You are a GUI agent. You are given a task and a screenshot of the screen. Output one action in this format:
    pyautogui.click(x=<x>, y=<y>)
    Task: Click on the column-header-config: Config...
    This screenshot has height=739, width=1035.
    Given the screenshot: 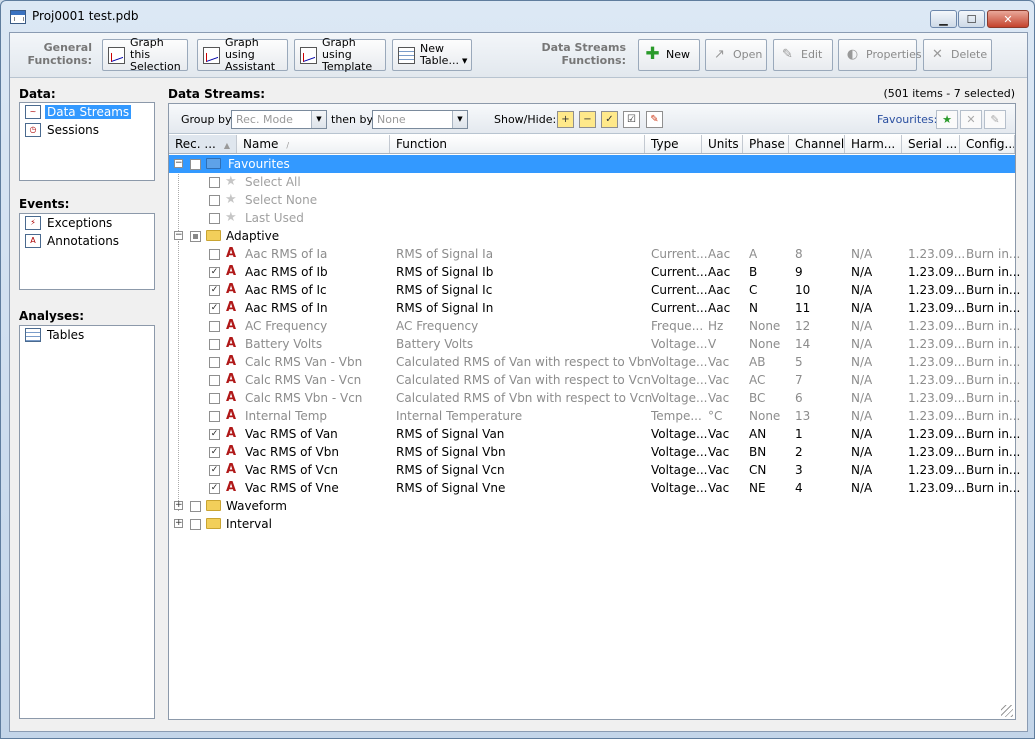 What is the action you would take?
    pyautogui.click(x=987, y=144)
    